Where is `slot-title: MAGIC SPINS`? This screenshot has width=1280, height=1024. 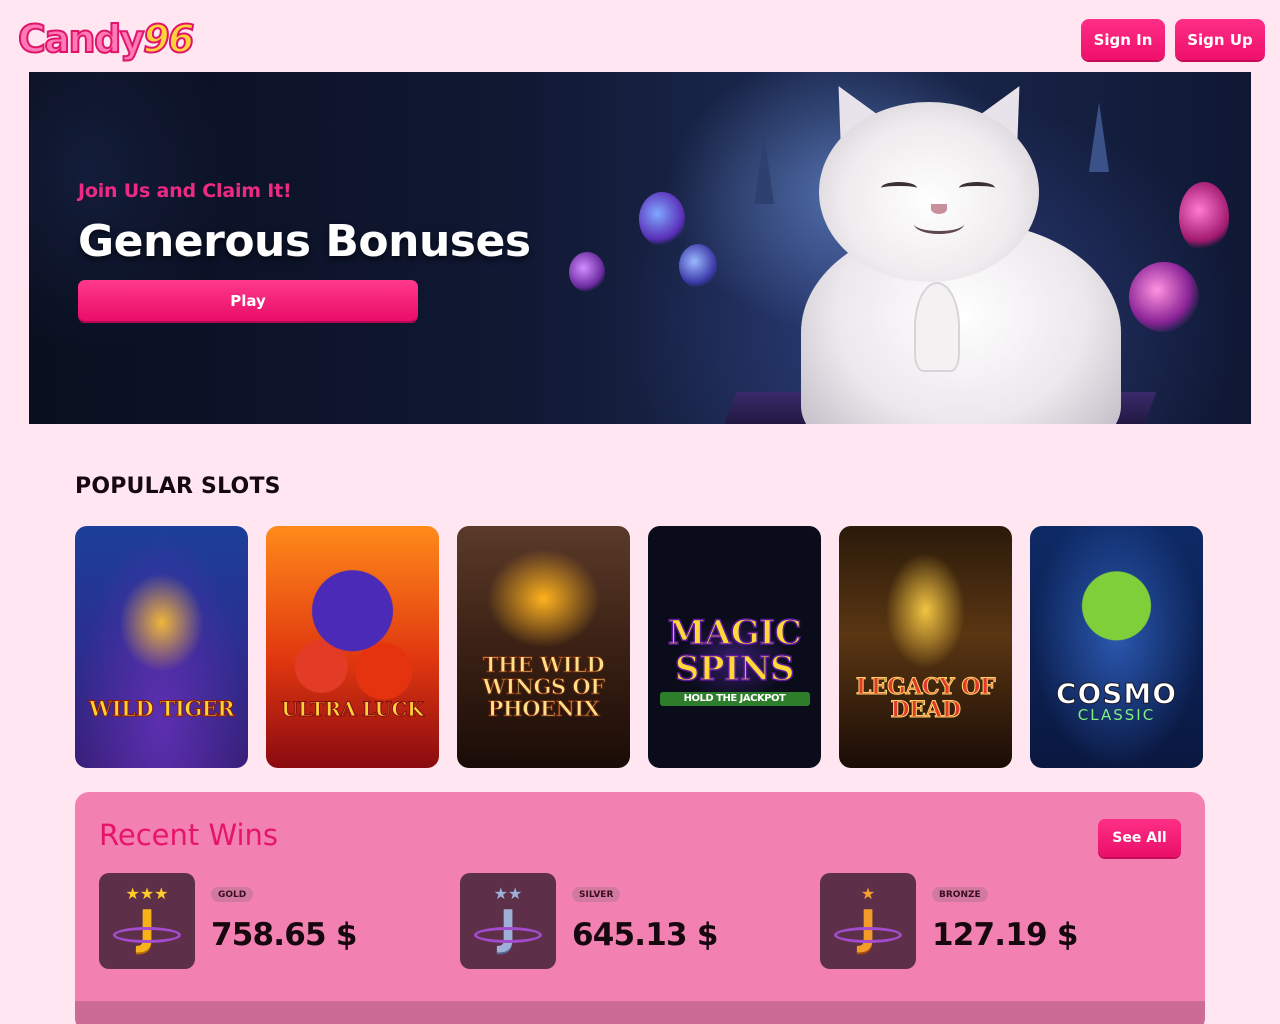
slot-title: MAGIC SPINS is located at coordinates (735, 651).